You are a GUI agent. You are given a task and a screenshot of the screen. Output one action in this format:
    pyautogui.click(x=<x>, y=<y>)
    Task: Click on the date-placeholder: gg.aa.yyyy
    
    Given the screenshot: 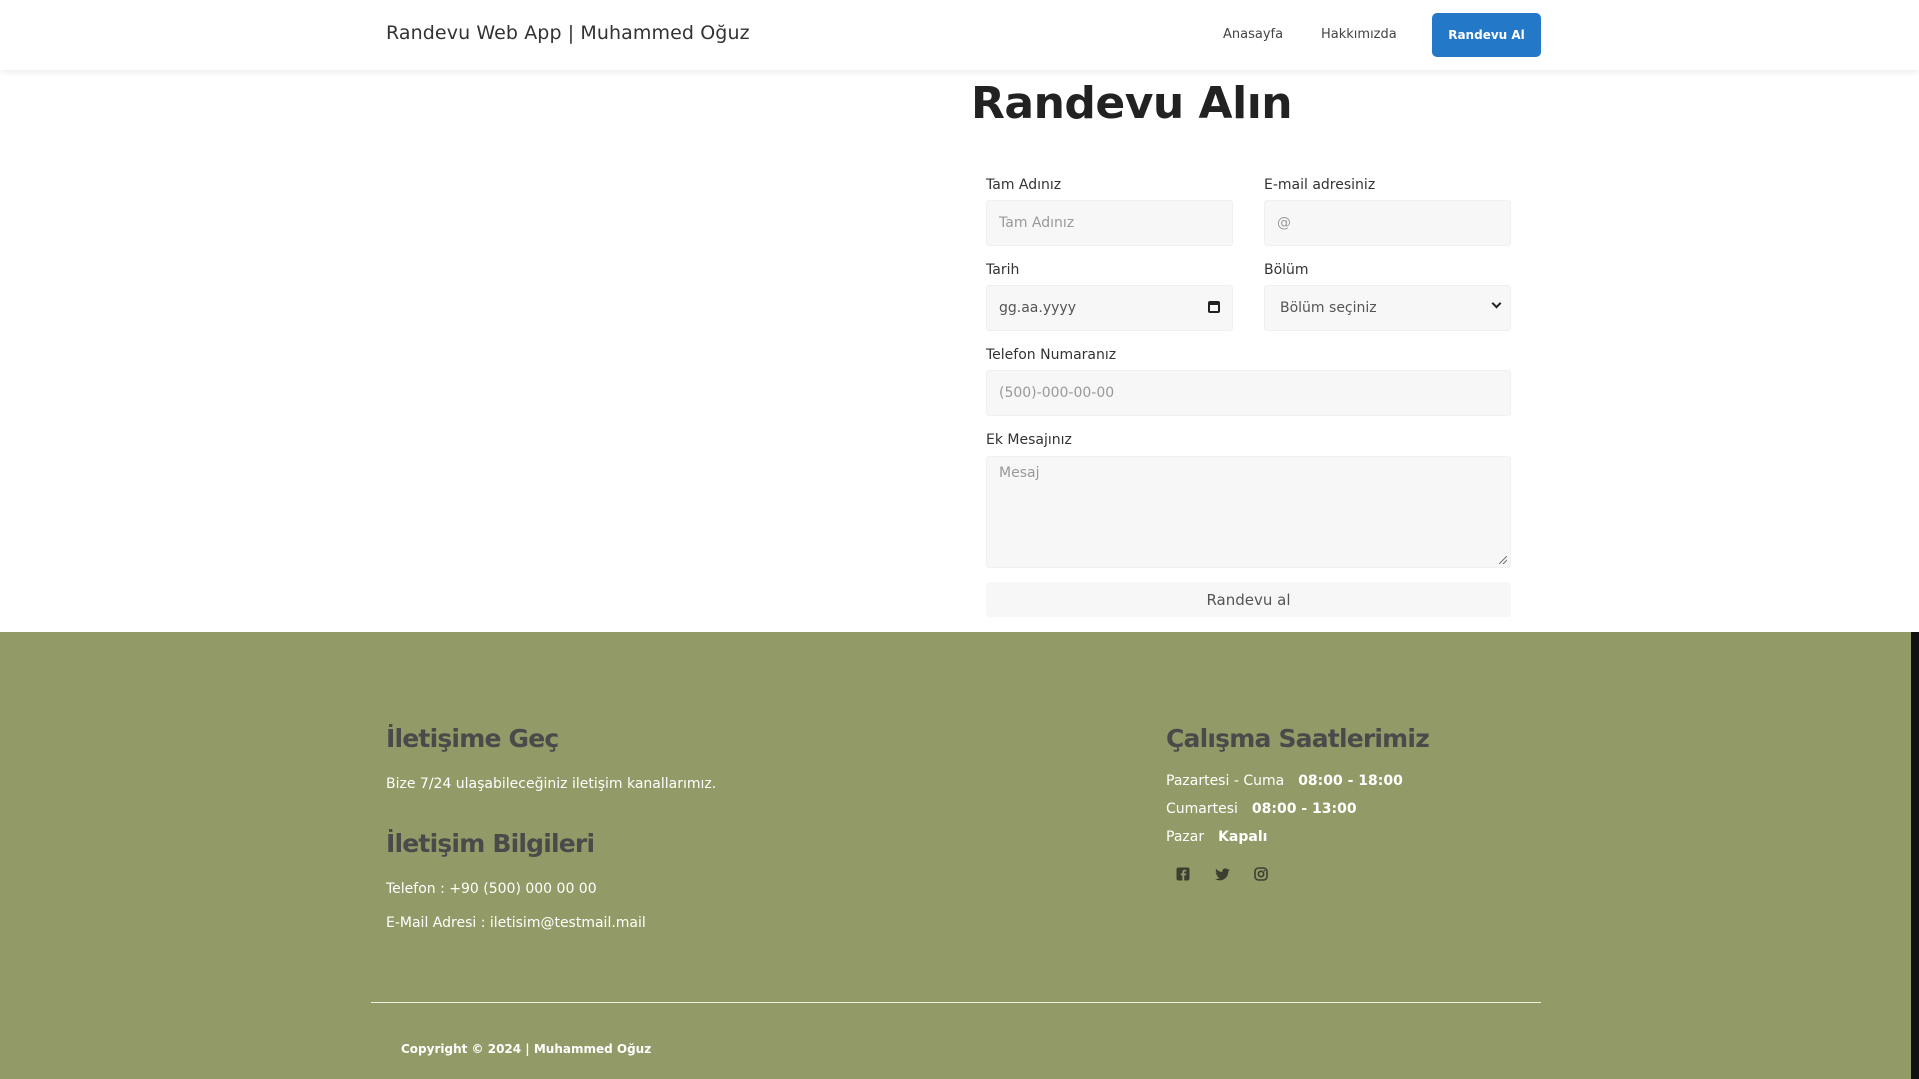 What is the action you would take?
    pyautogui.click(x=1037, y=308)
    